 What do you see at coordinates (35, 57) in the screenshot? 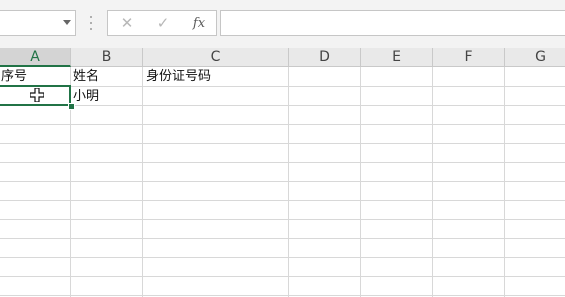
I see `column-header-a: A` at bounding box center [35, 57].